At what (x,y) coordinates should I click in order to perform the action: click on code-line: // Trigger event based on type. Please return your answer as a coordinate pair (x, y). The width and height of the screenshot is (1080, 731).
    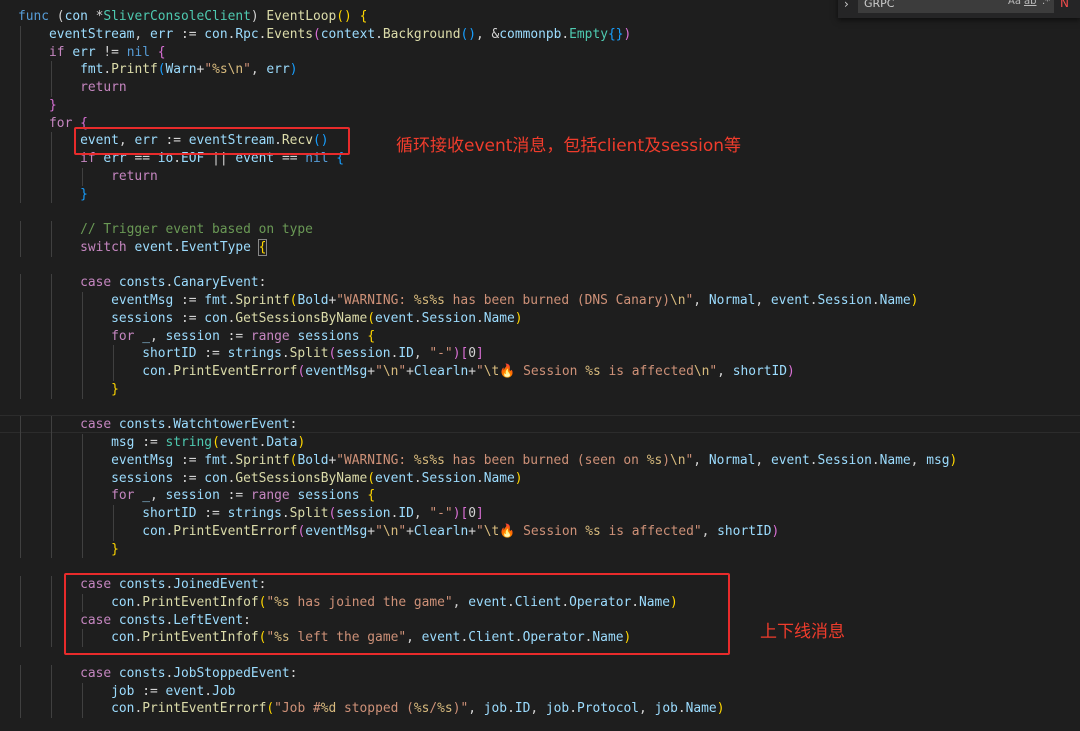
    Looking at the image, I should click on (549, 230).